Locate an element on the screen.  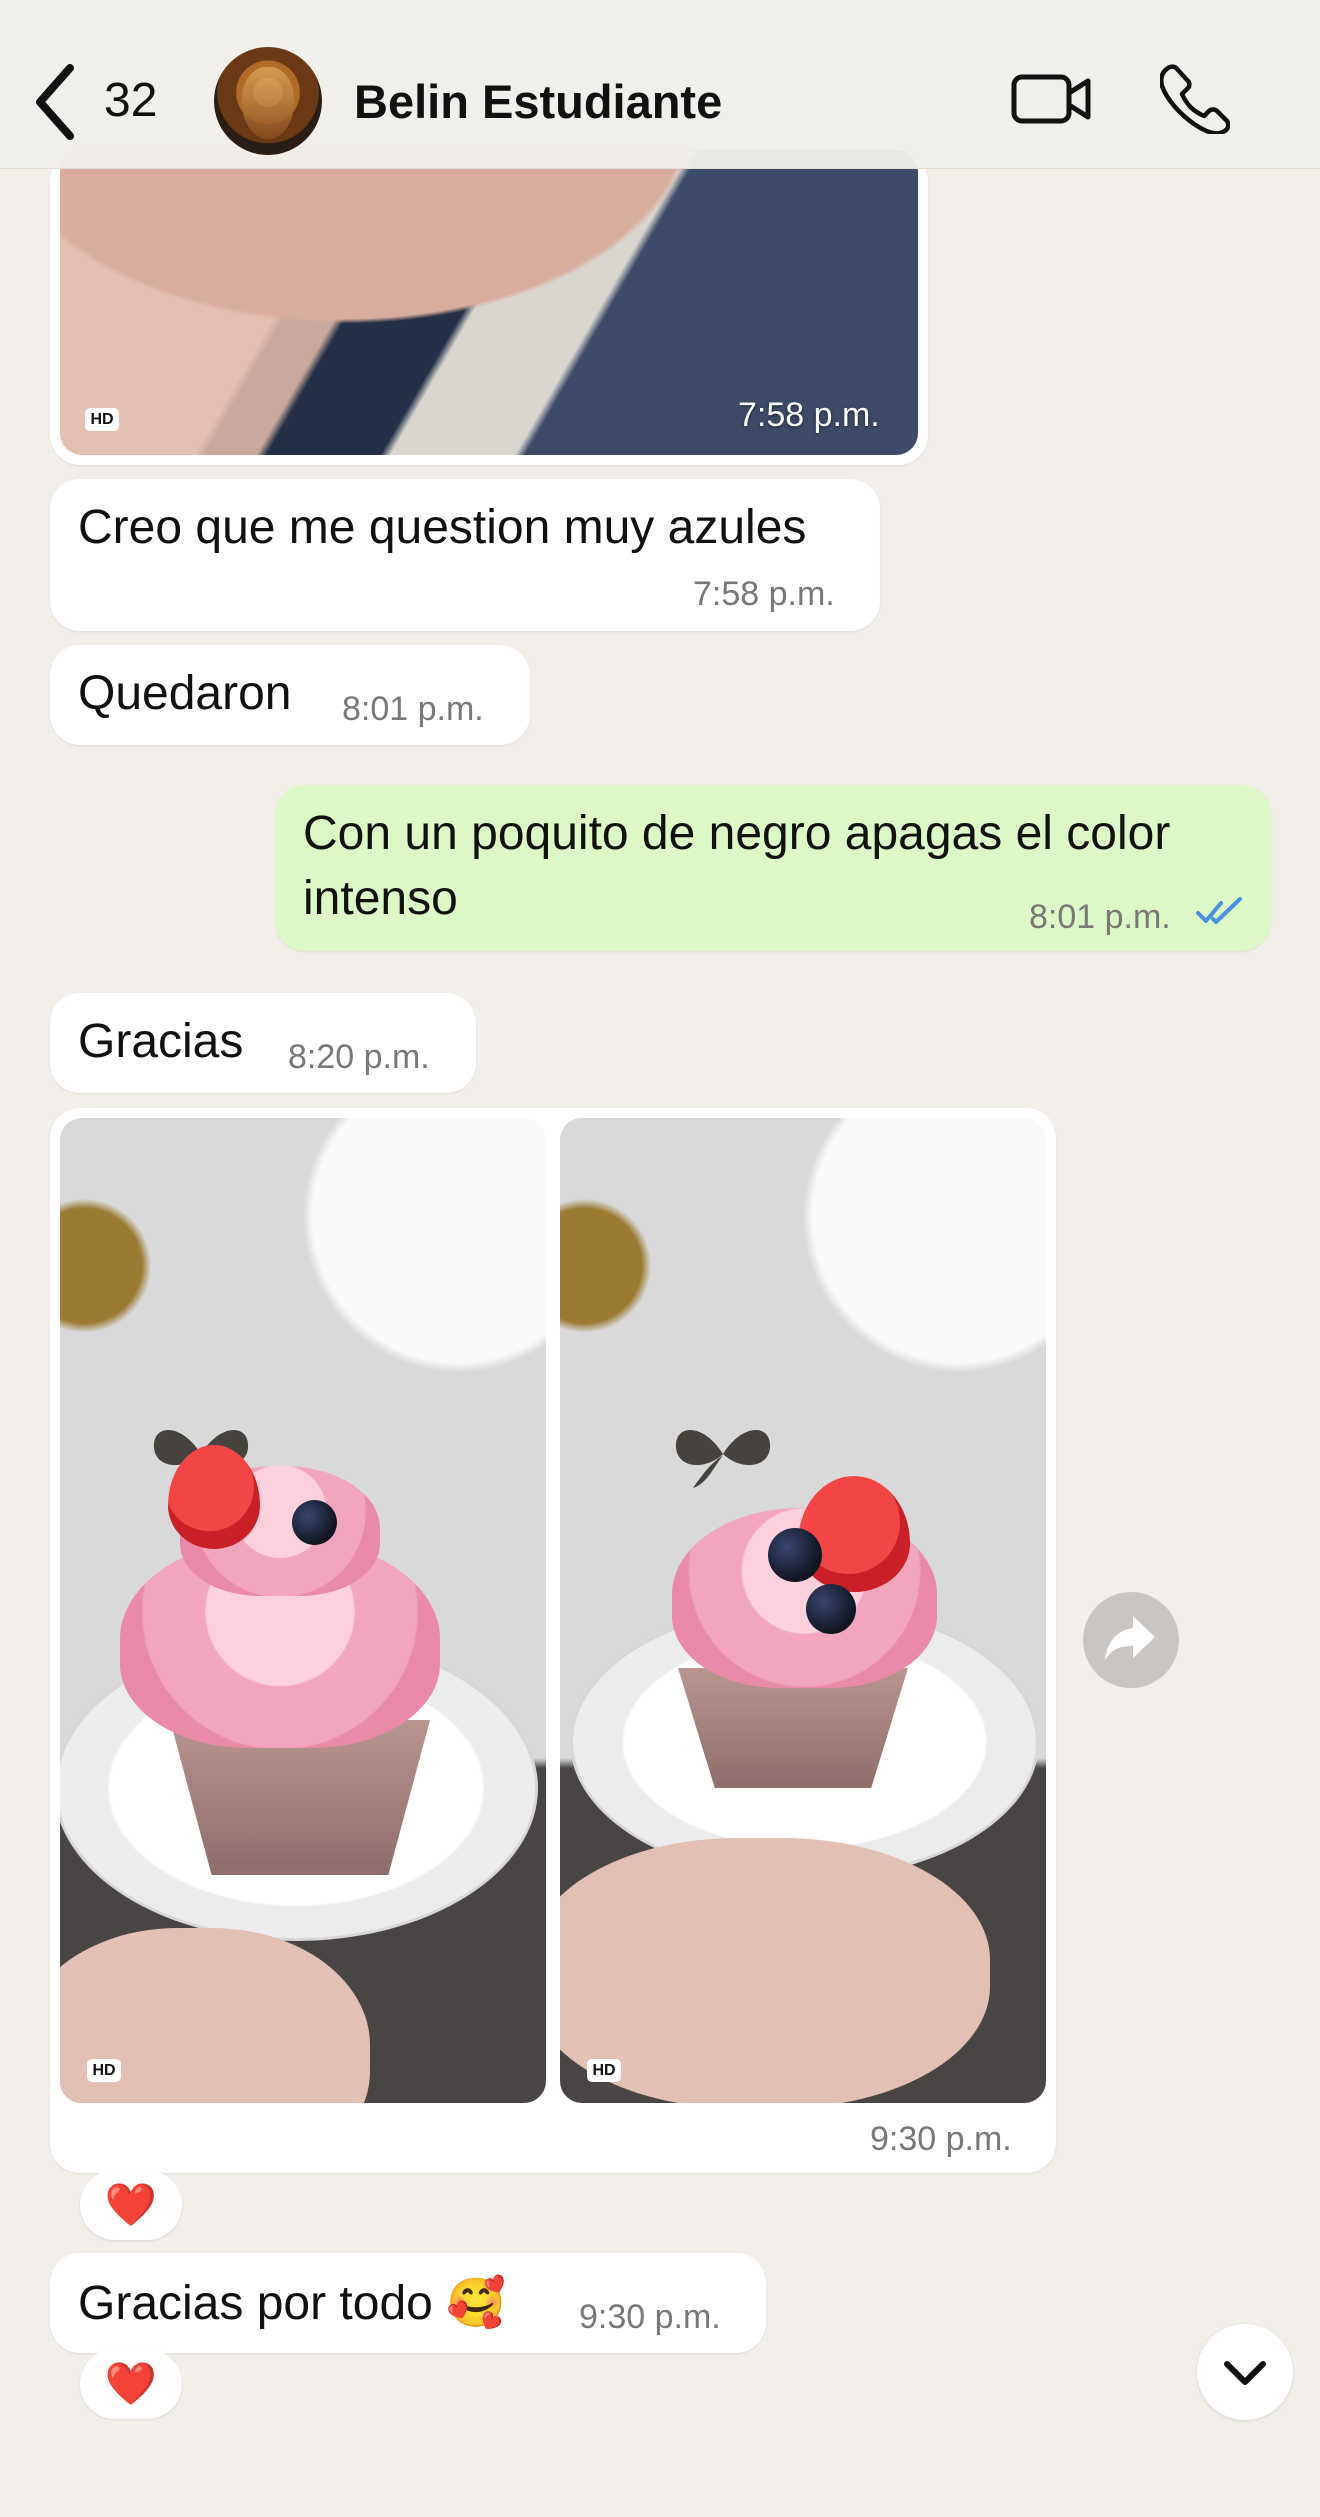
message-text: Creo que me question muy azules is located at coordinates (442, 527).